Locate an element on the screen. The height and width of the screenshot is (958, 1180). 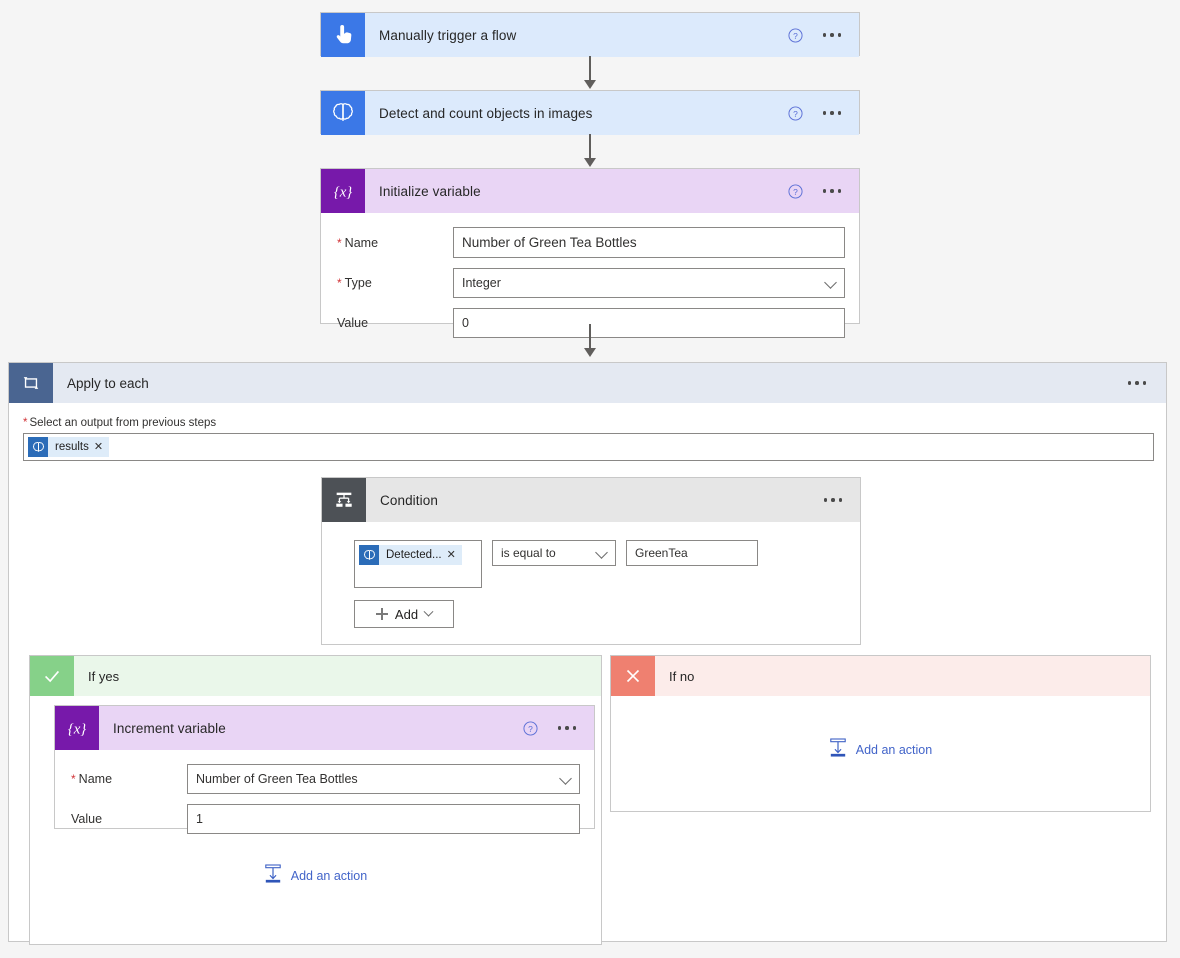
card-header-actions is located at coordinates (841, 500).